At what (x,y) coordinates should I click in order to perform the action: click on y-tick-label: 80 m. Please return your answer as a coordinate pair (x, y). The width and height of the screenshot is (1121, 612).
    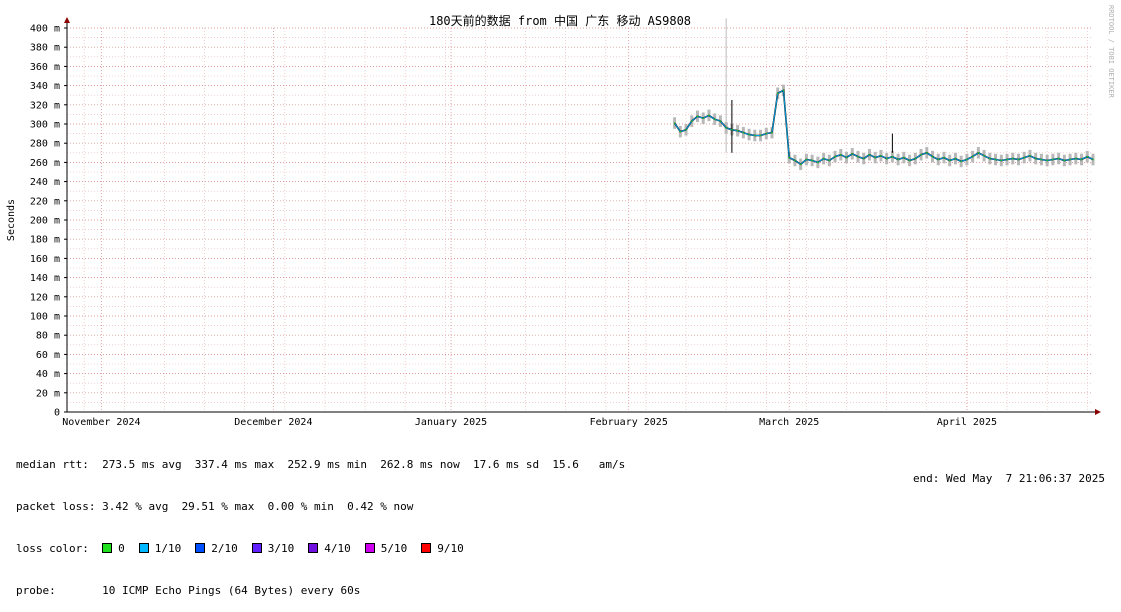
    Looking at the image, I should click on (48, 336).